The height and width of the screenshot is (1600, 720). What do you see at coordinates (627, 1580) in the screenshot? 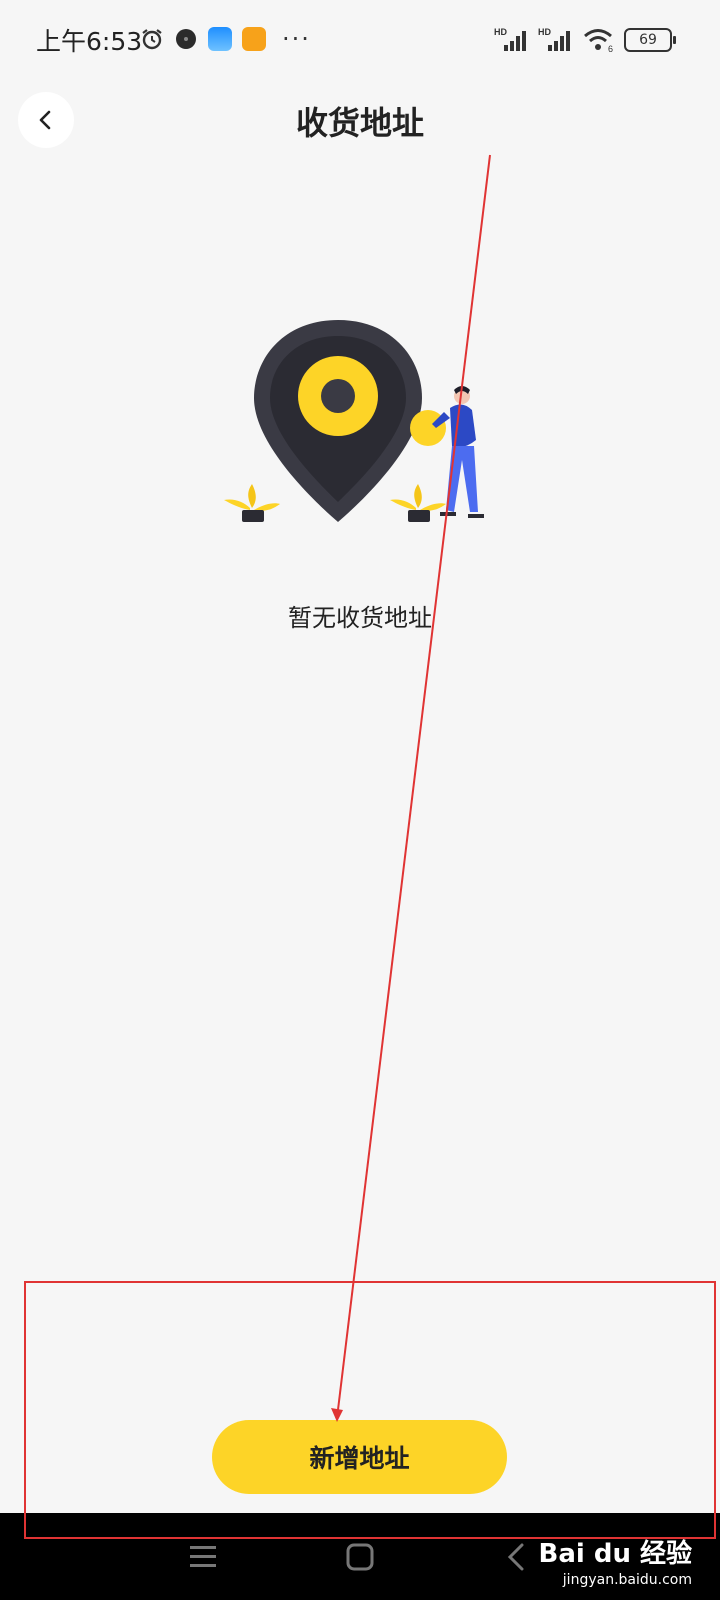
I see `watermark-url: jingyan.baidu.com` at bounding box center [627, 1580].